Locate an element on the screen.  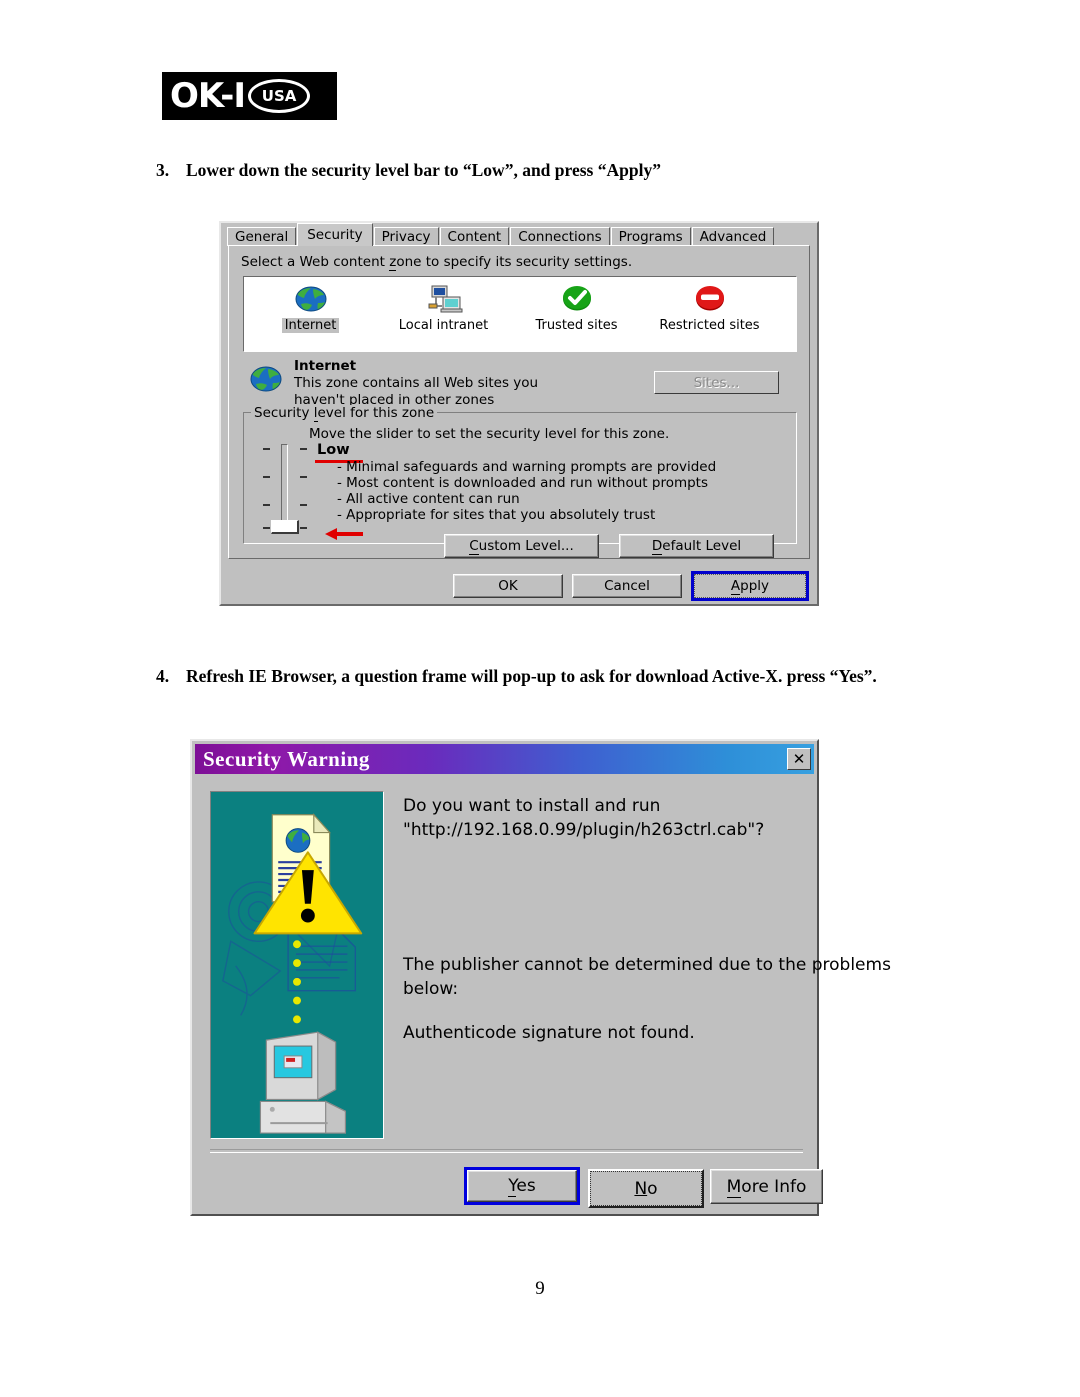
more-info-rest: ore Info is located at coordinates (774, 1186).